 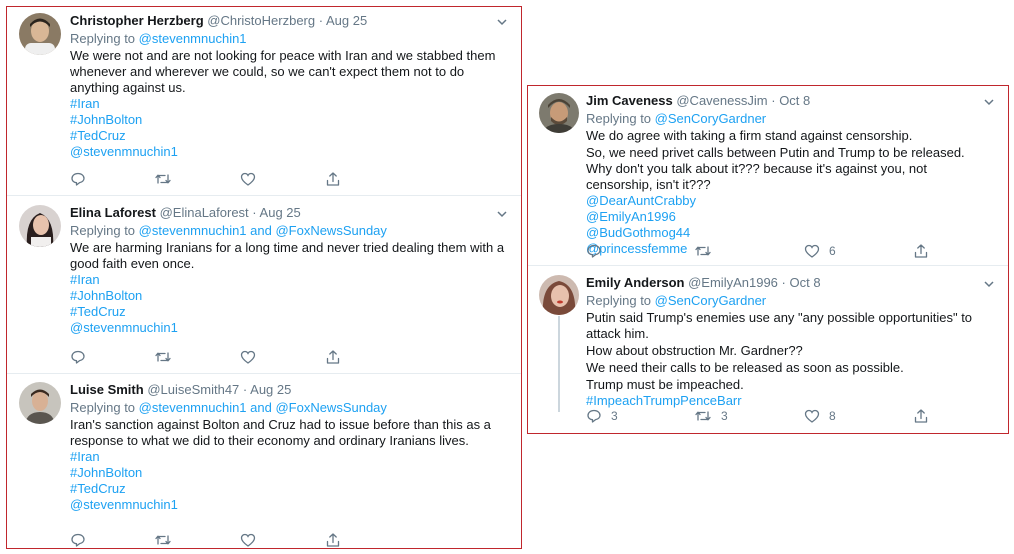 I want to click on author-handle: @ElinaLaforest, so click(x=204, y=212).